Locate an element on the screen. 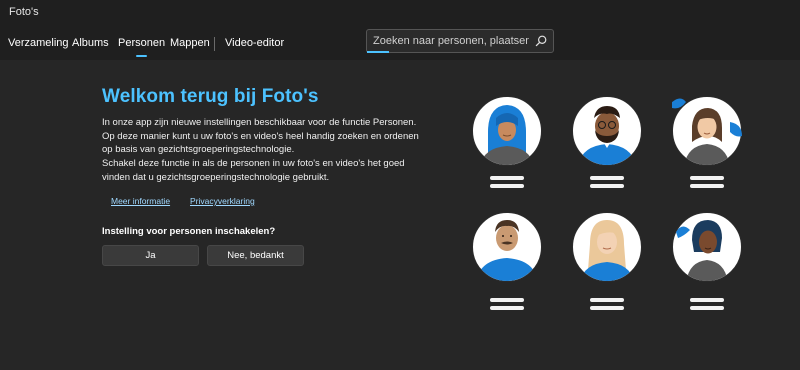 Image resolution: width=800 pixels, height=370 pixels. person-avatar-2-icon is located at coordinates (607, 131).